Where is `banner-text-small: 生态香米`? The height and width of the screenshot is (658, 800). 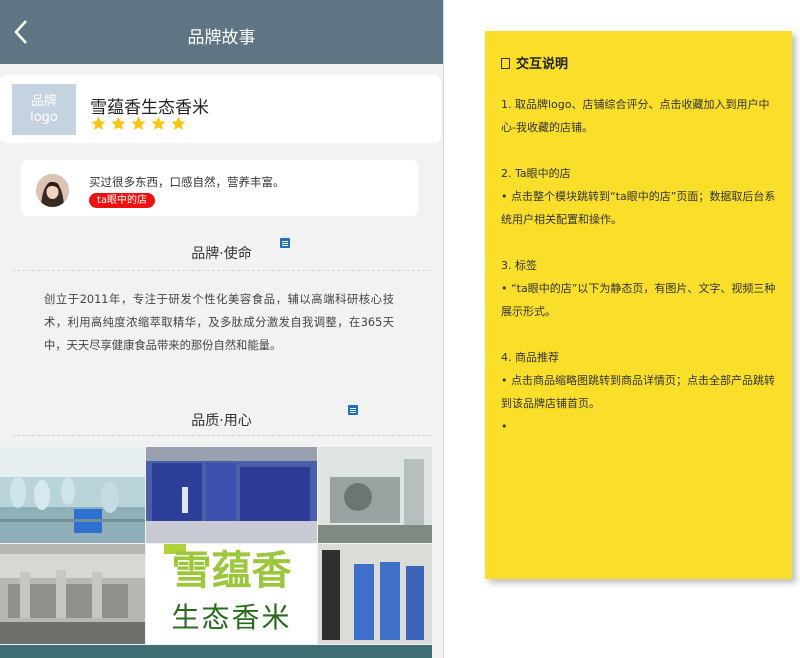 banner-text-small: 生态香米 is located at coordinates (231, 617).